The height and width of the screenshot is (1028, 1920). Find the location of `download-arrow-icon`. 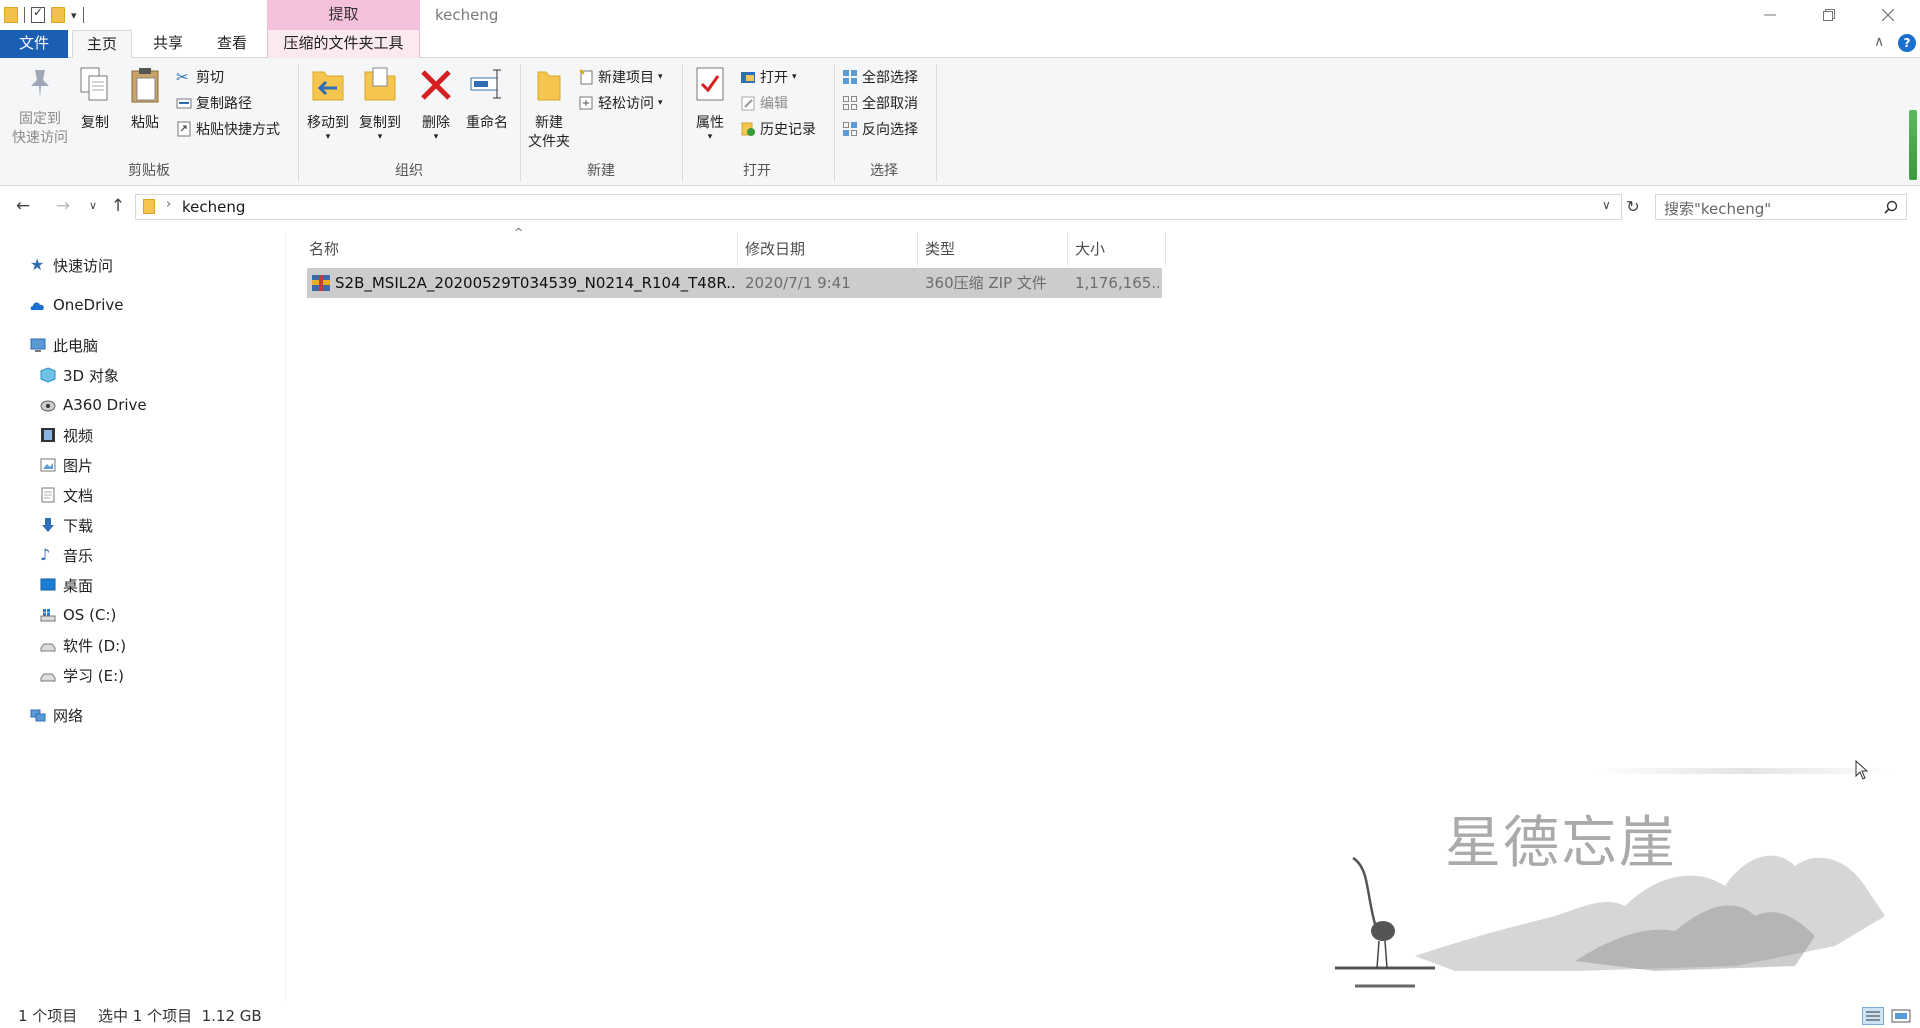

download-arrow-icon is located at coordinates (48, 525).